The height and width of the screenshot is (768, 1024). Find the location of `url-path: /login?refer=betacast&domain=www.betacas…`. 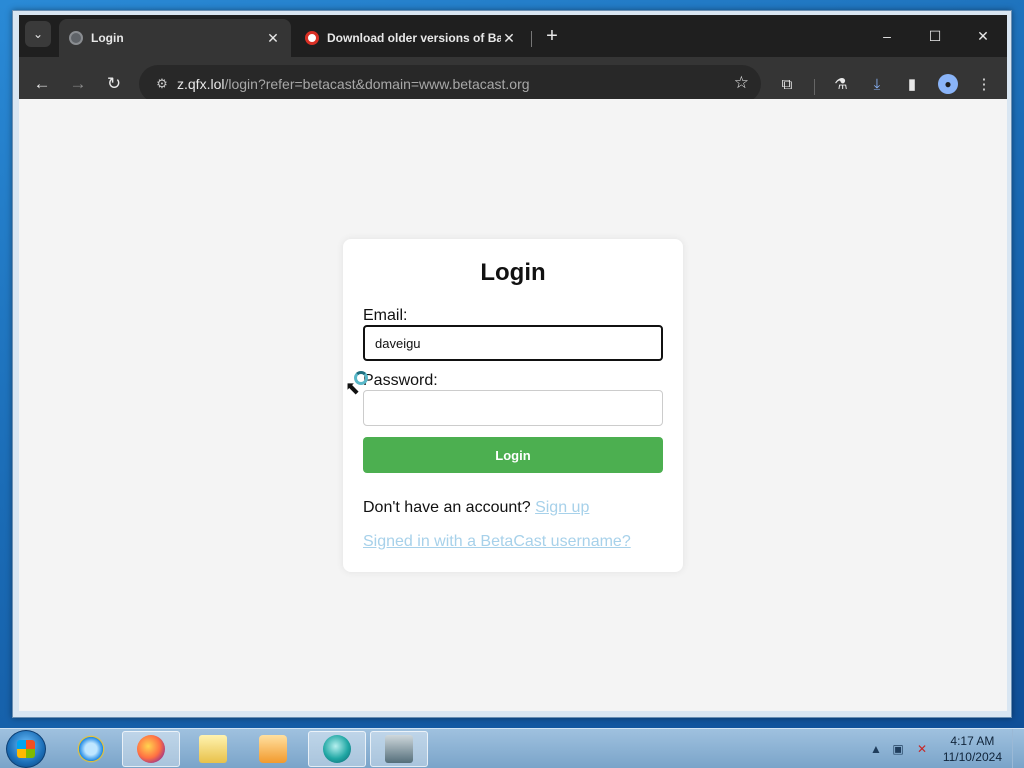

url-path: /login?refer=betacast&domain=www.betacas… is located at coordinates (377, 84).